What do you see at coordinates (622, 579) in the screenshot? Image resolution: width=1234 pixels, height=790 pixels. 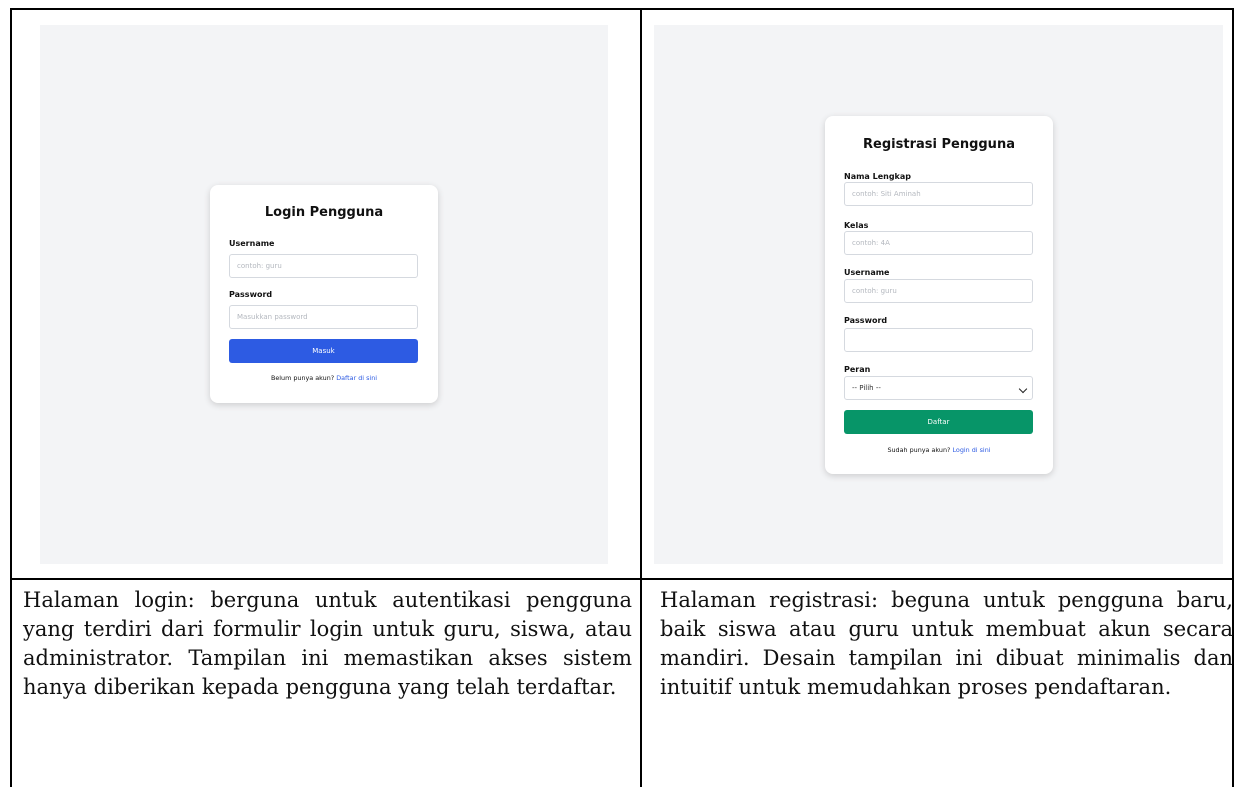 I see `table-row-divider` at bounding box center [622, 579].